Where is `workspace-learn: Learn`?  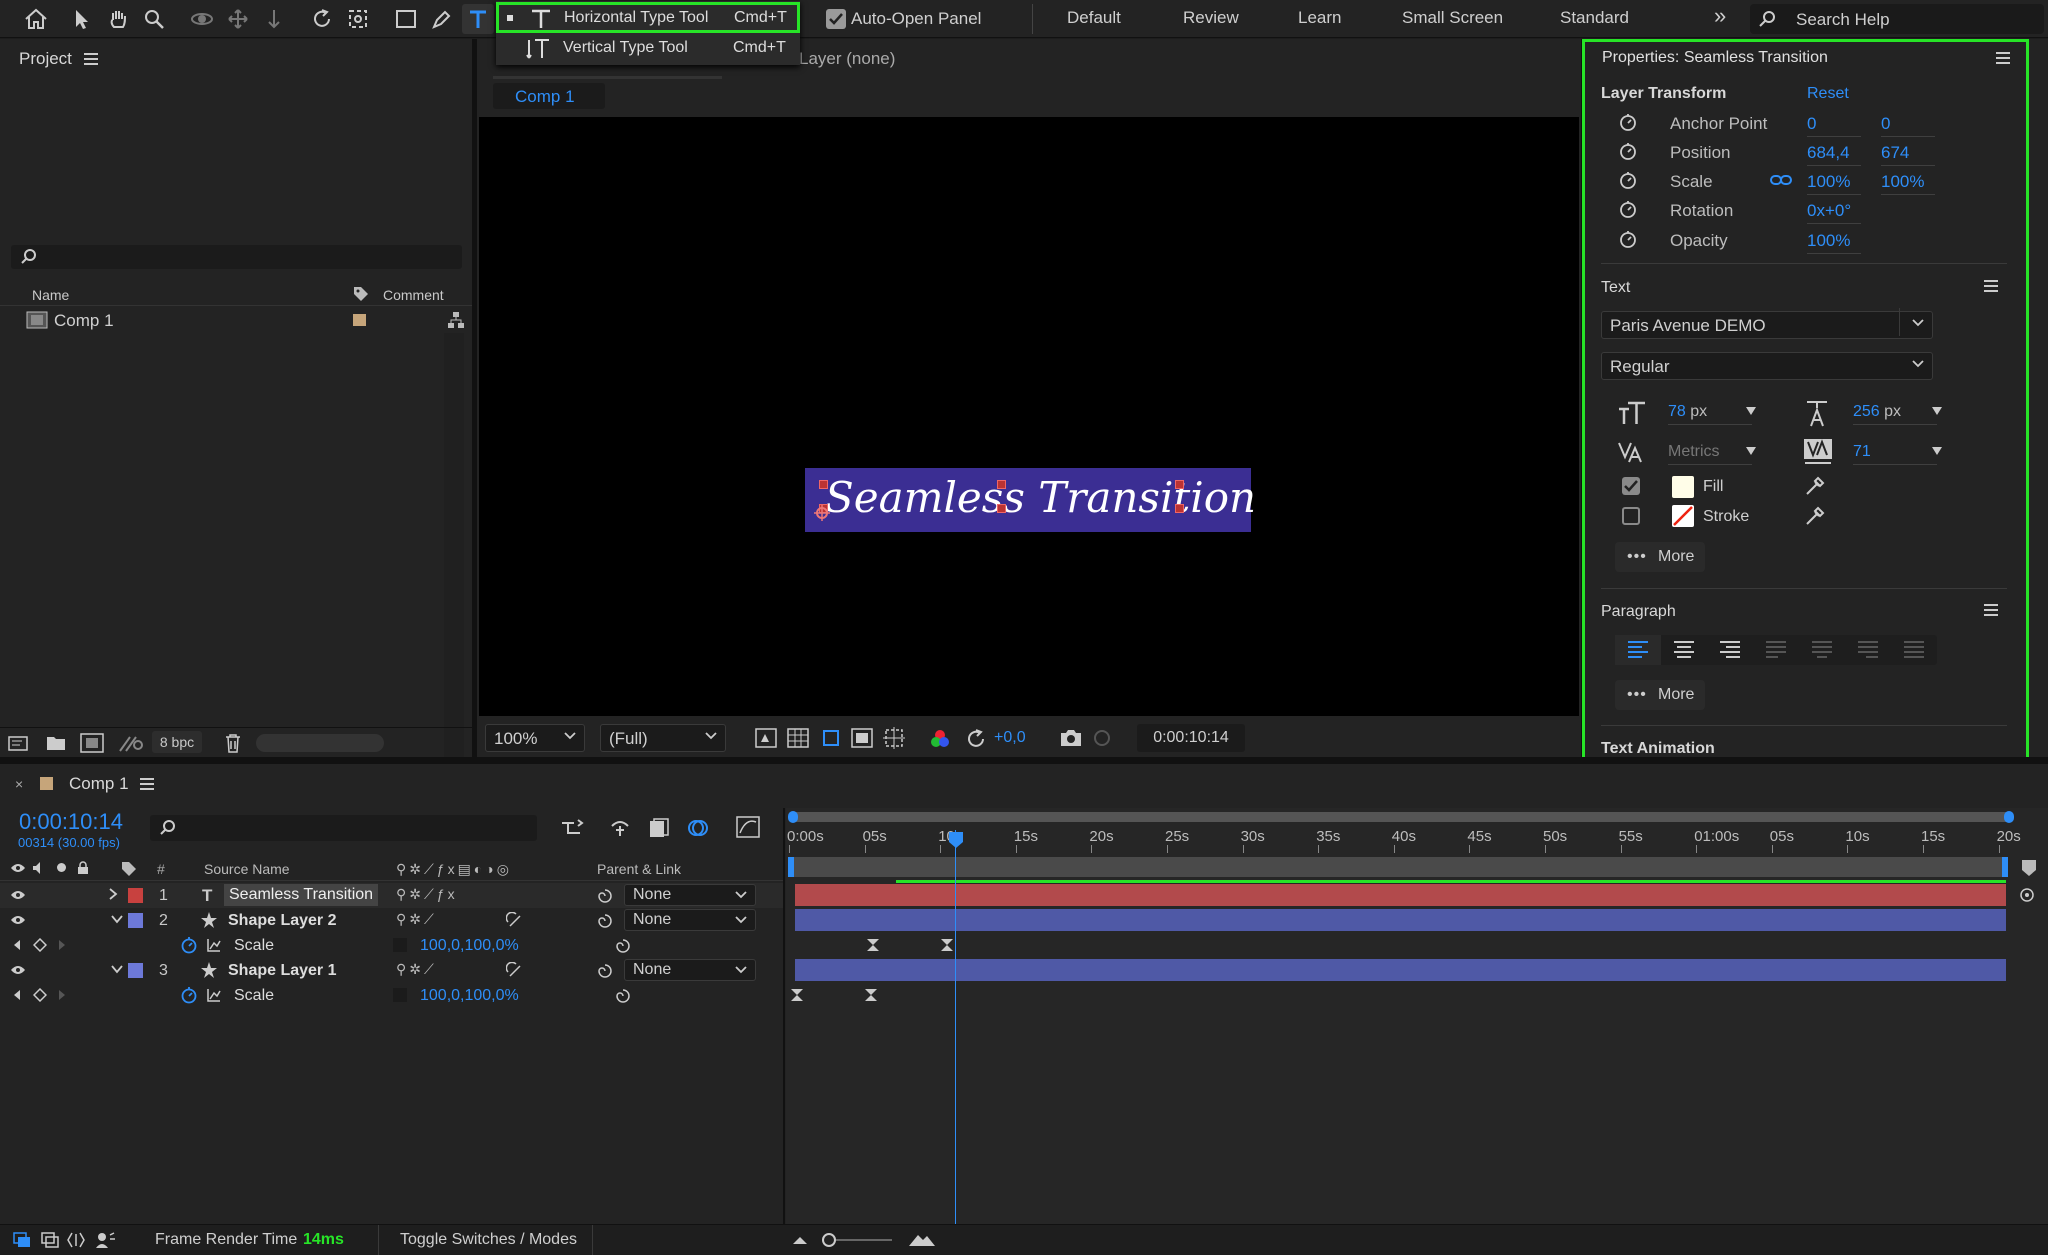
workspace-learn: Learn is located at coordinates (1319, 18).